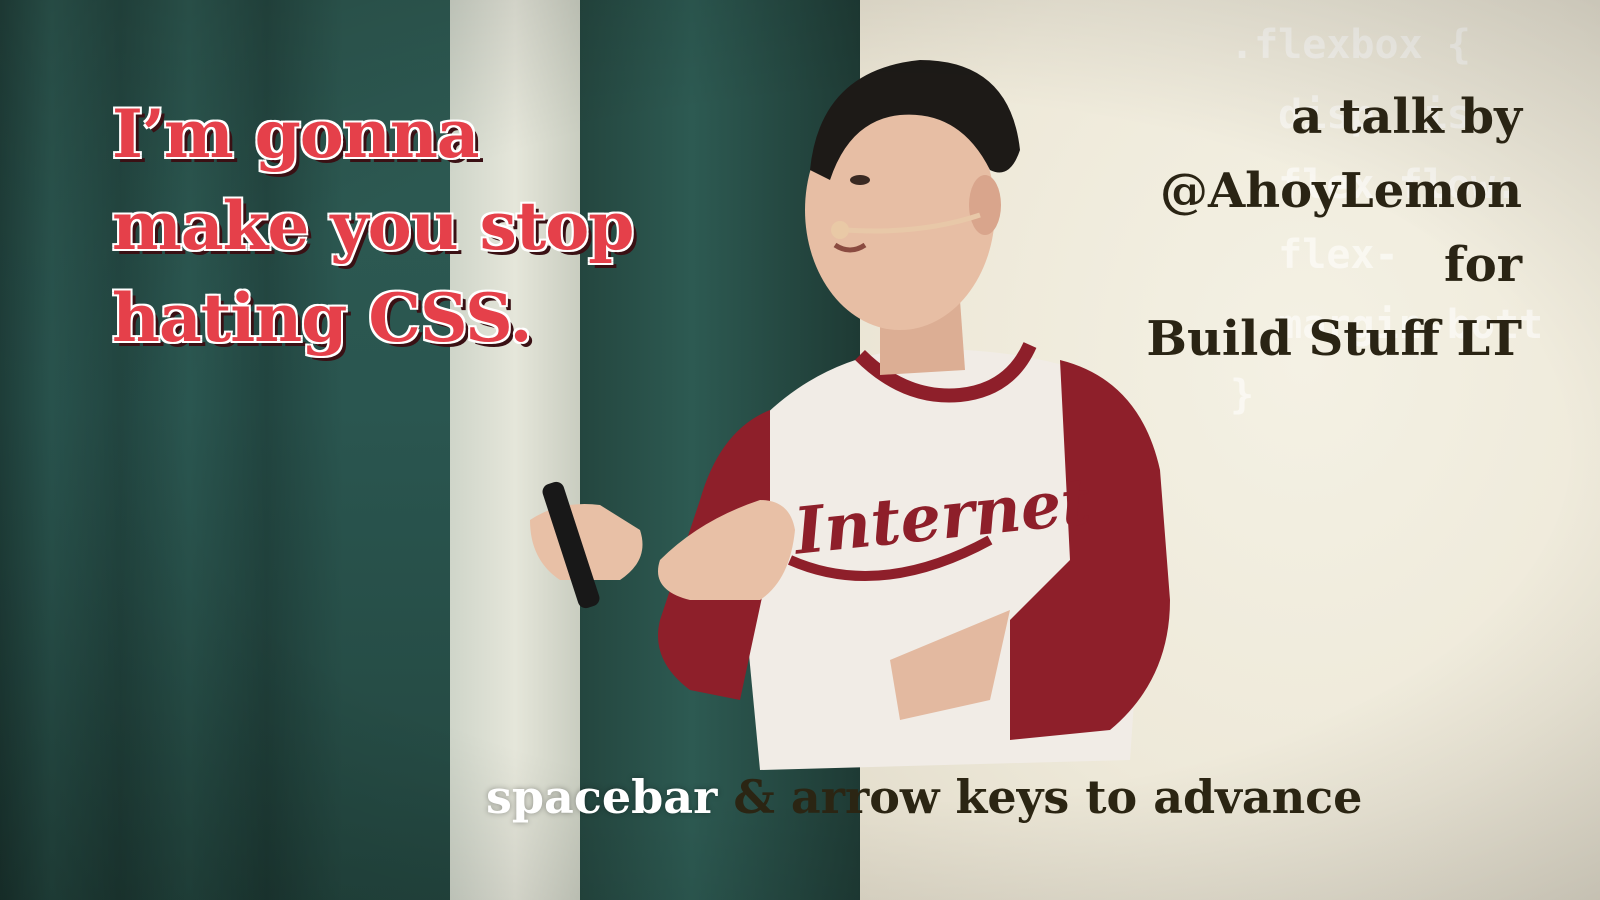 The width and height of the screenshot is (1600, 900). I want to click on mic-tip, so click(840, 230).